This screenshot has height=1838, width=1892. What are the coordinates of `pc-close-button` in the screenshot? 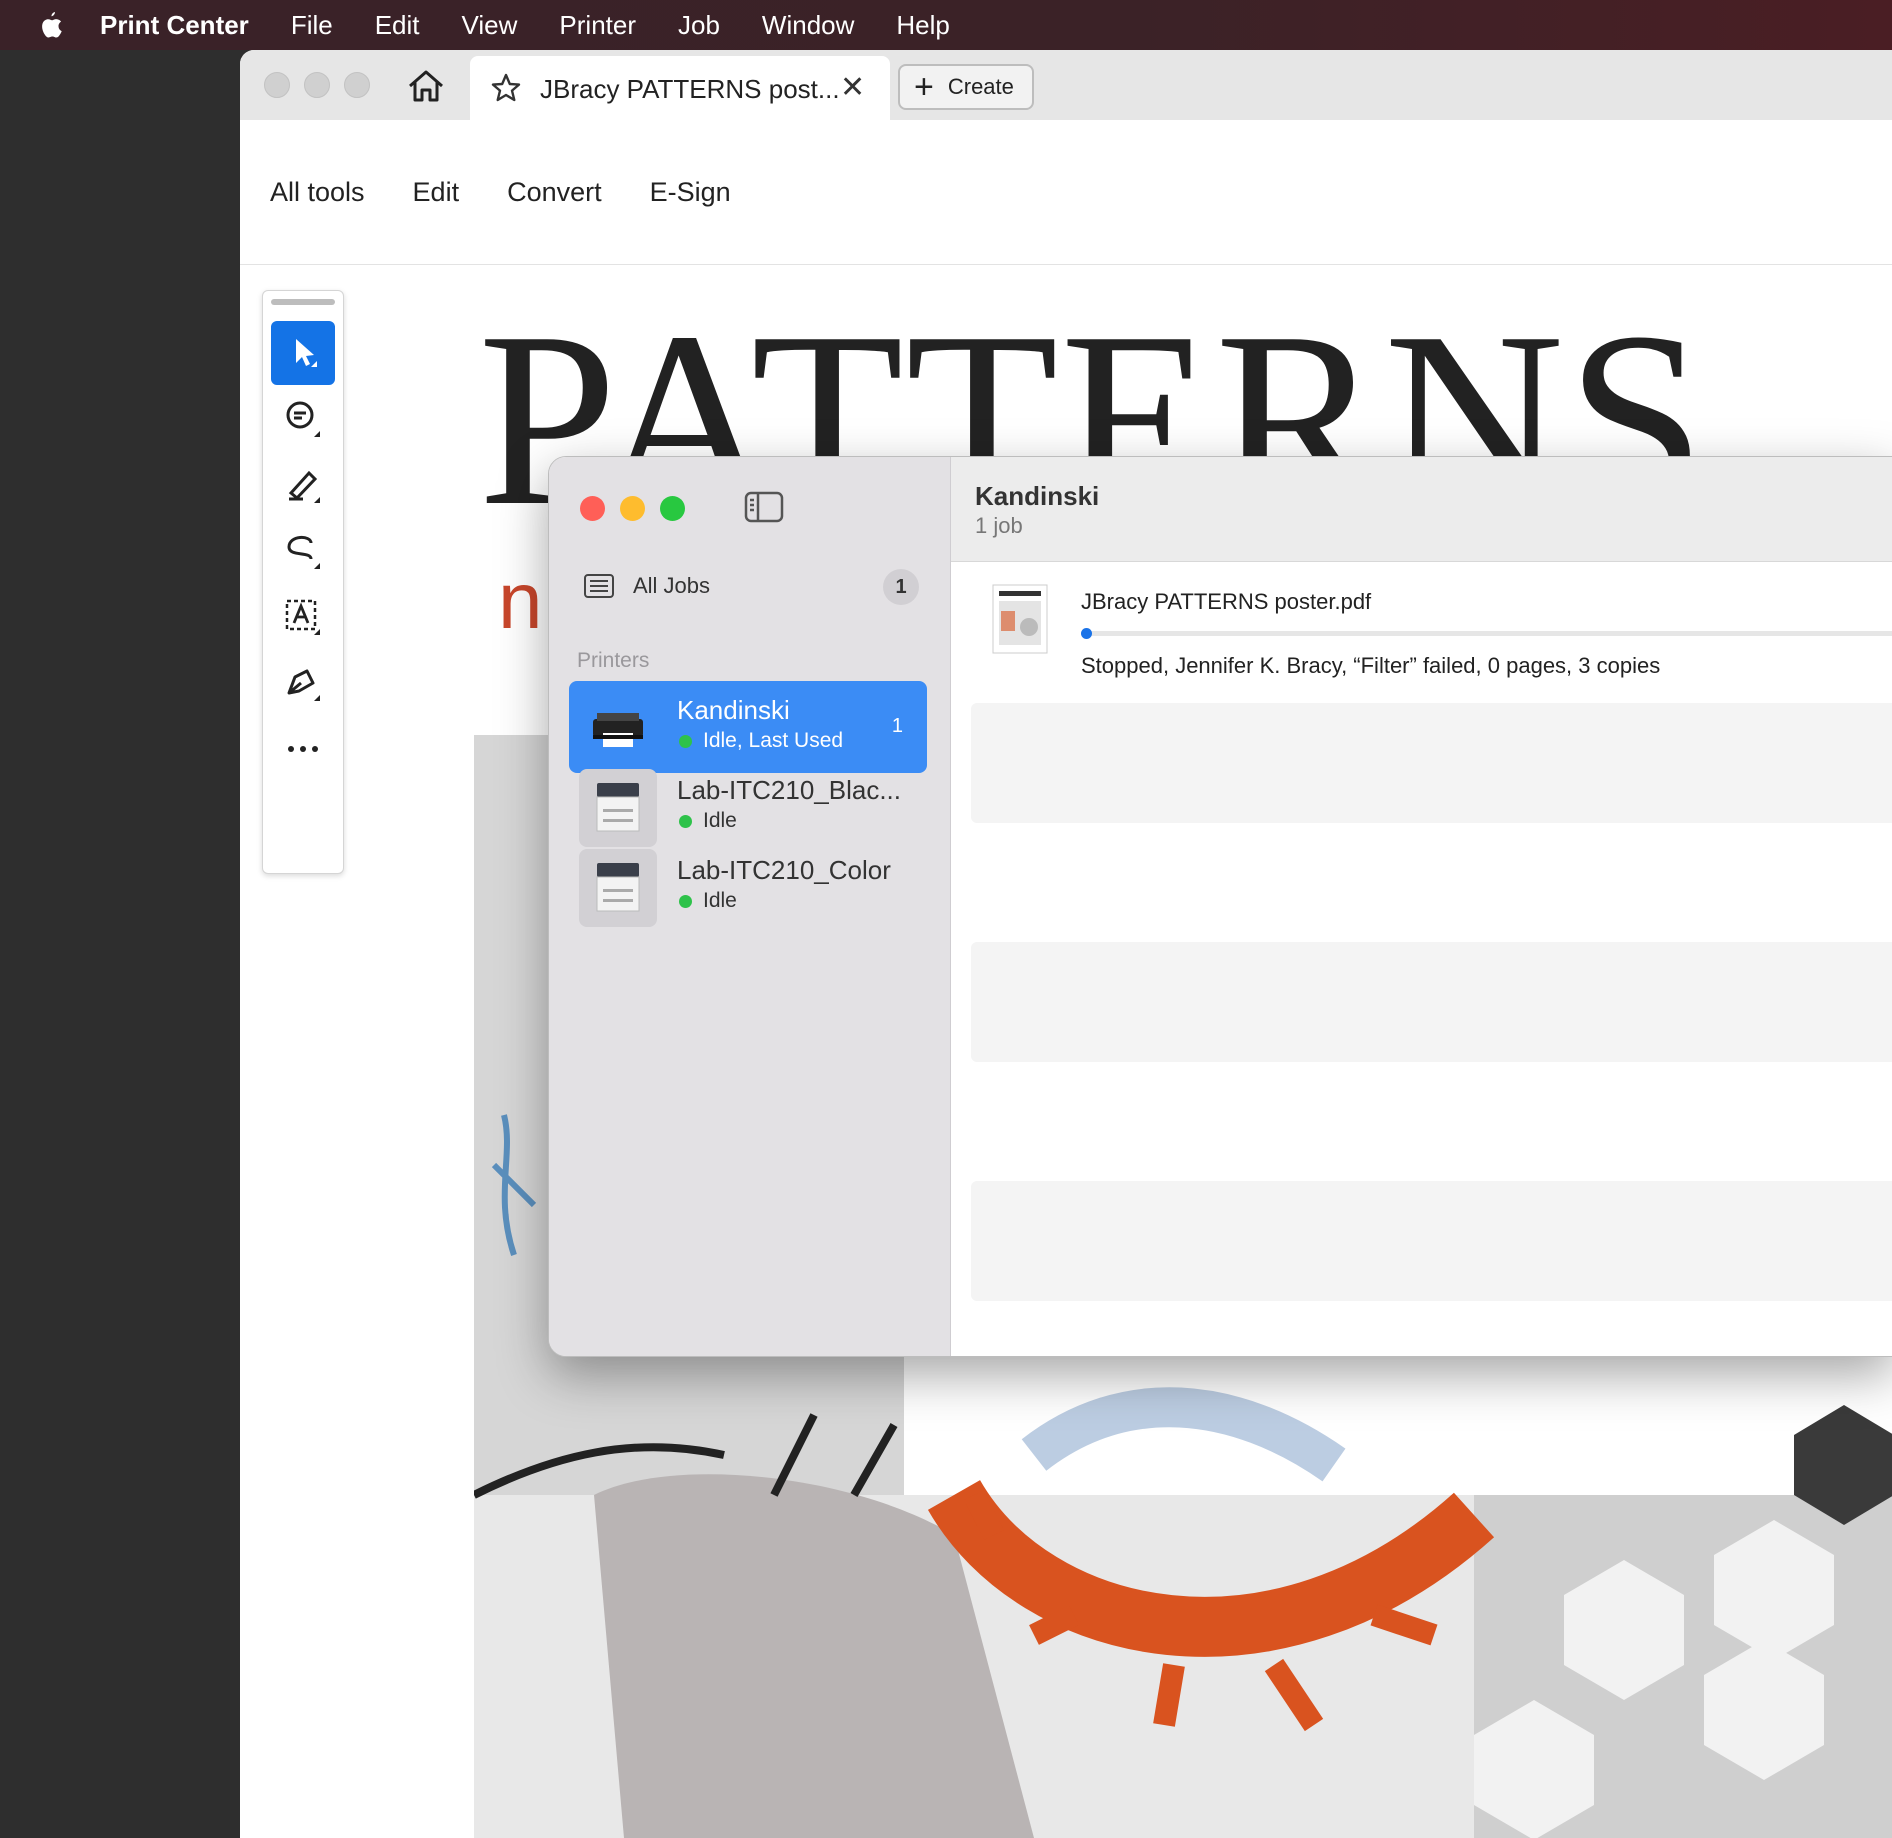 It's located at (592, 508).